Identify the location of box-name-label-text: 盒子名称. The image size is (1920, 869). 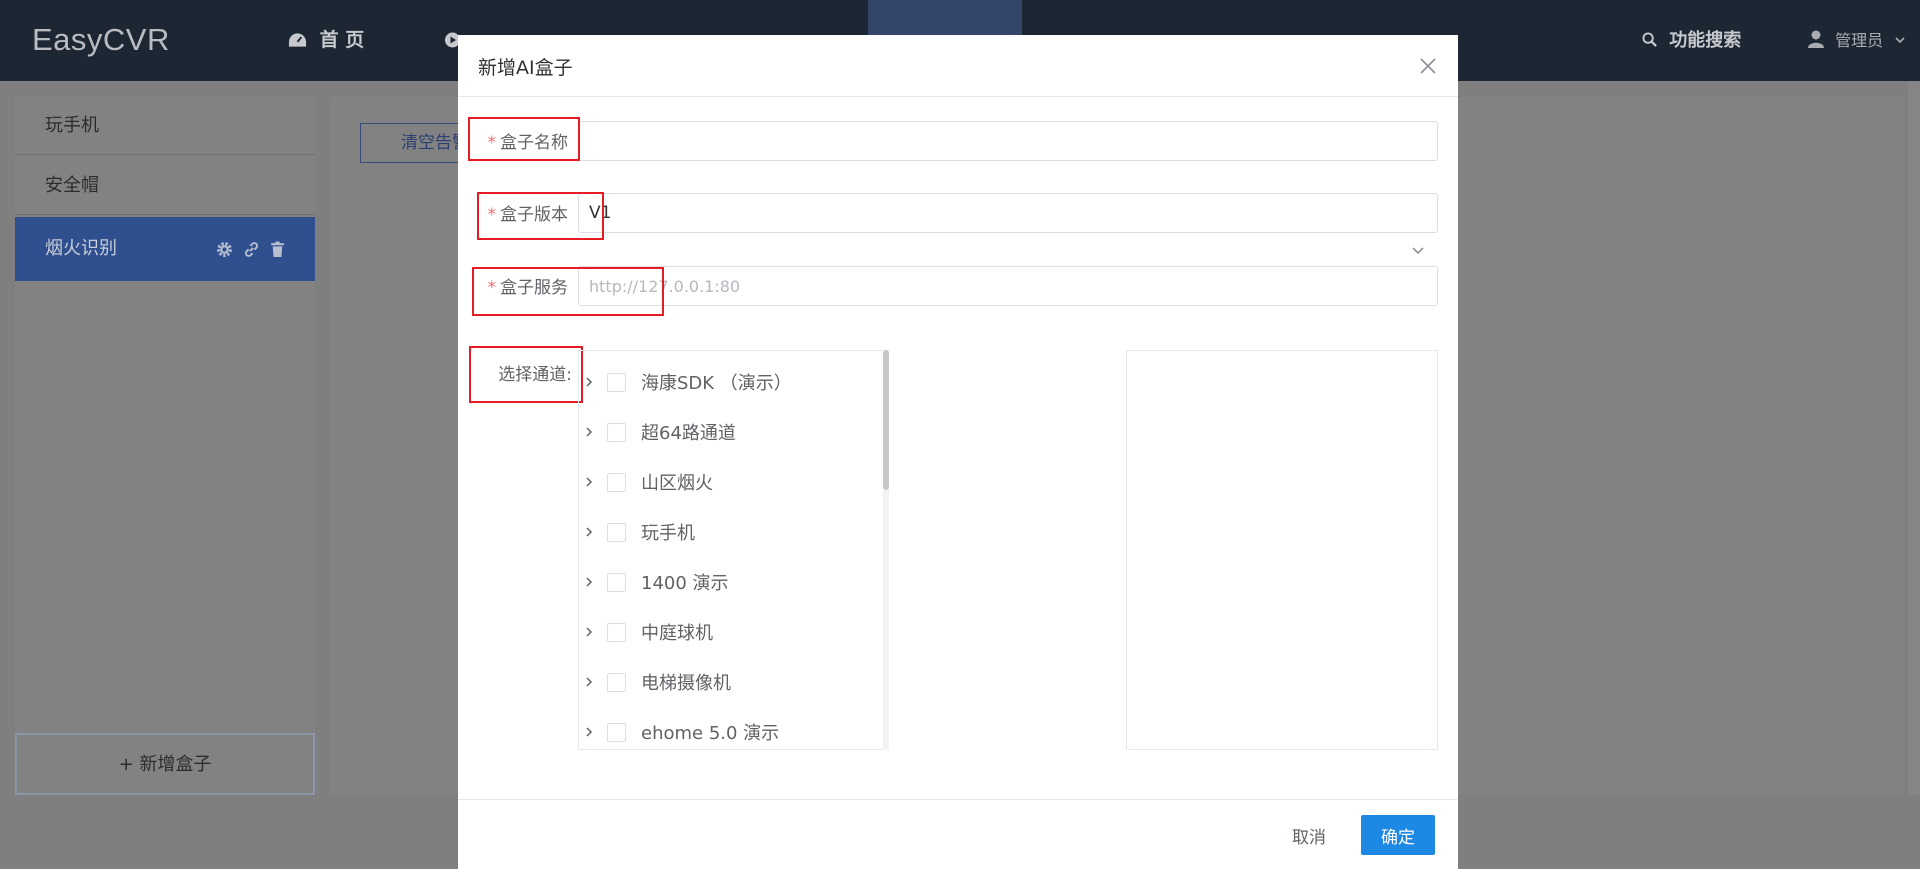
(534, 143).